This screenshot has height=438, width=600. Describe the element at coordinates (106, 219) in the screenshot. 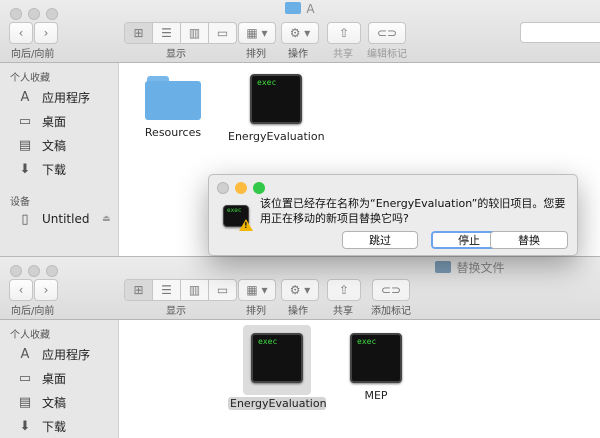

I see `eject-icon: ⏏` at that location.